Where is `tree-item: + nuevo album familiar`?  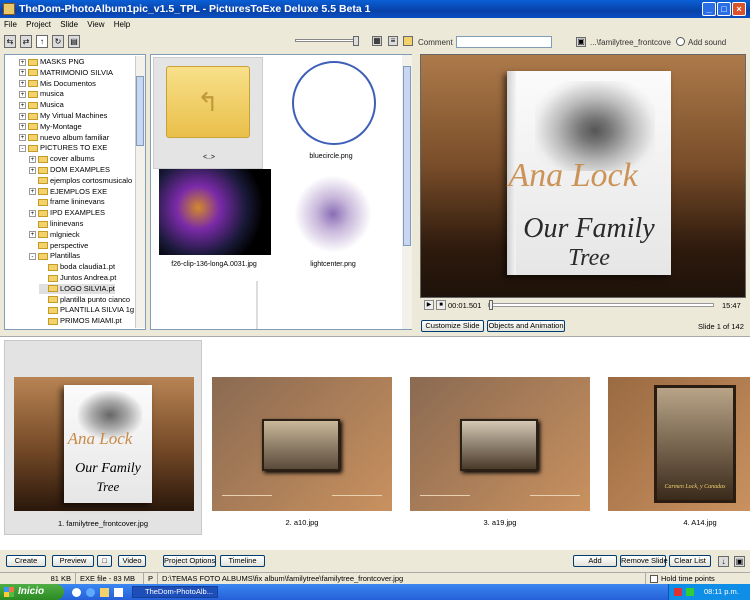 tree-item: + nuevo album familiar is located at coordinates (64, 138).